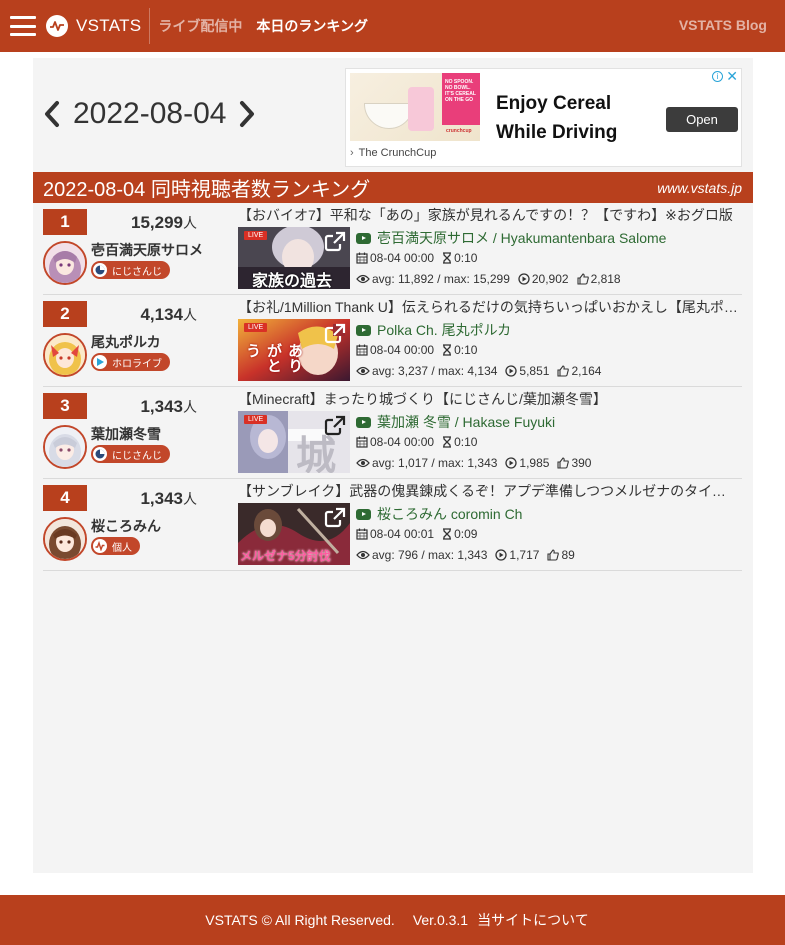 The height and width of the screenshot is (945, 785). Describe the element at coordinates (57, 26) in the screenshot. I see `vstats-logo-icon` at that location.